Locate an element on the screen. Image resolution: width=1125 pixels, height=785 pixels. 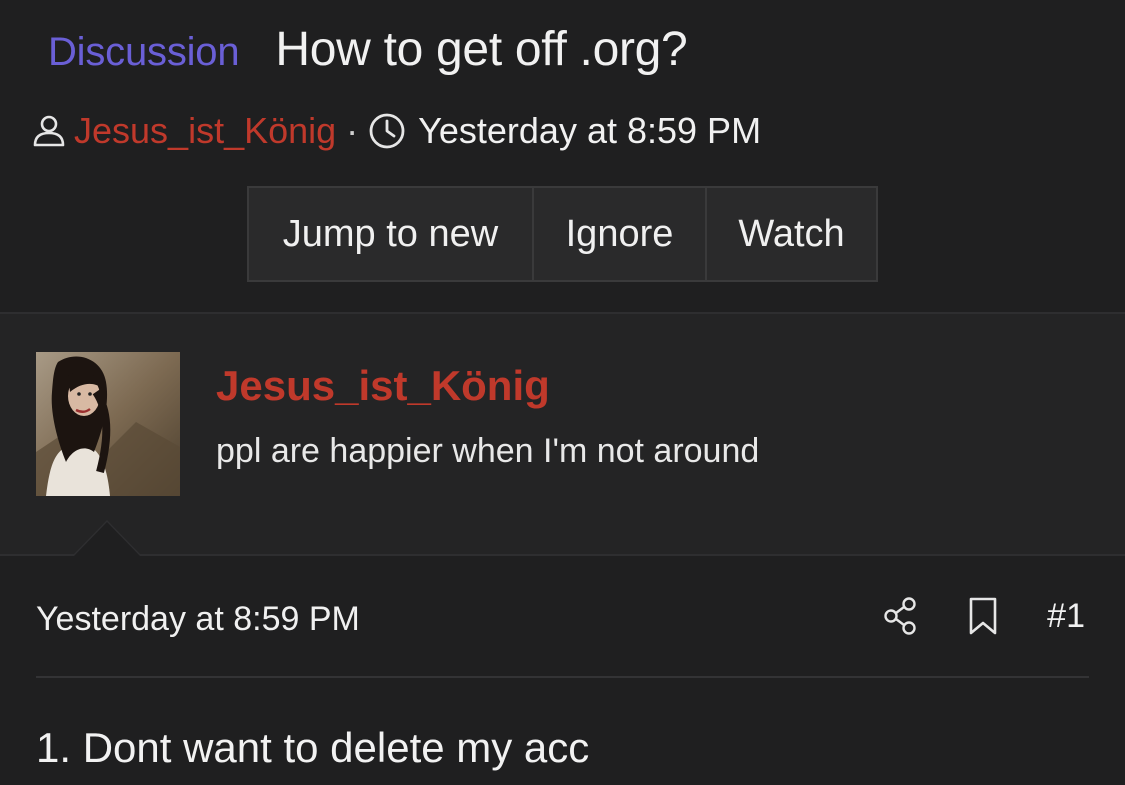
message-pointer is located at coordinates (107, 539).